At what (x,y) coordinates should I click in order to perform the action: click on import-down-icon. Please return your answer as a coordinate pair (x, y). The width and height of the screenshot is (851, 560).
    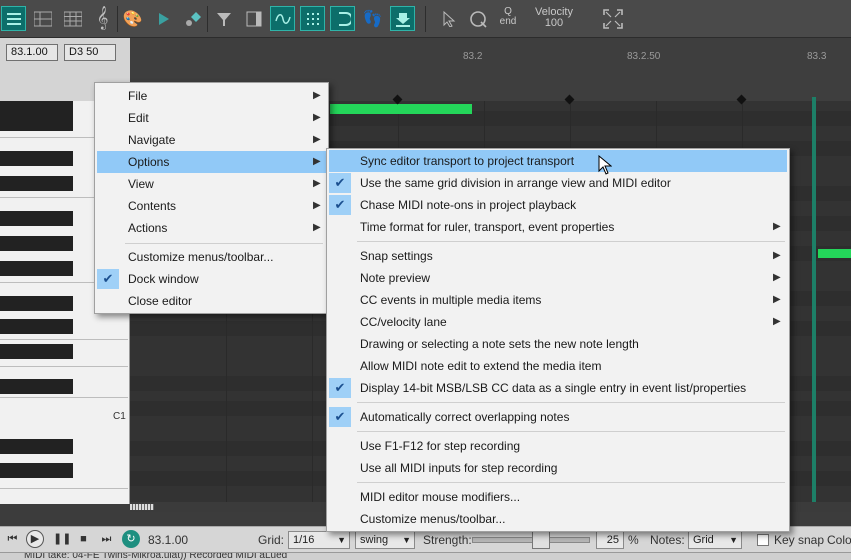
    Looking at the image, I should click on (402, 18).